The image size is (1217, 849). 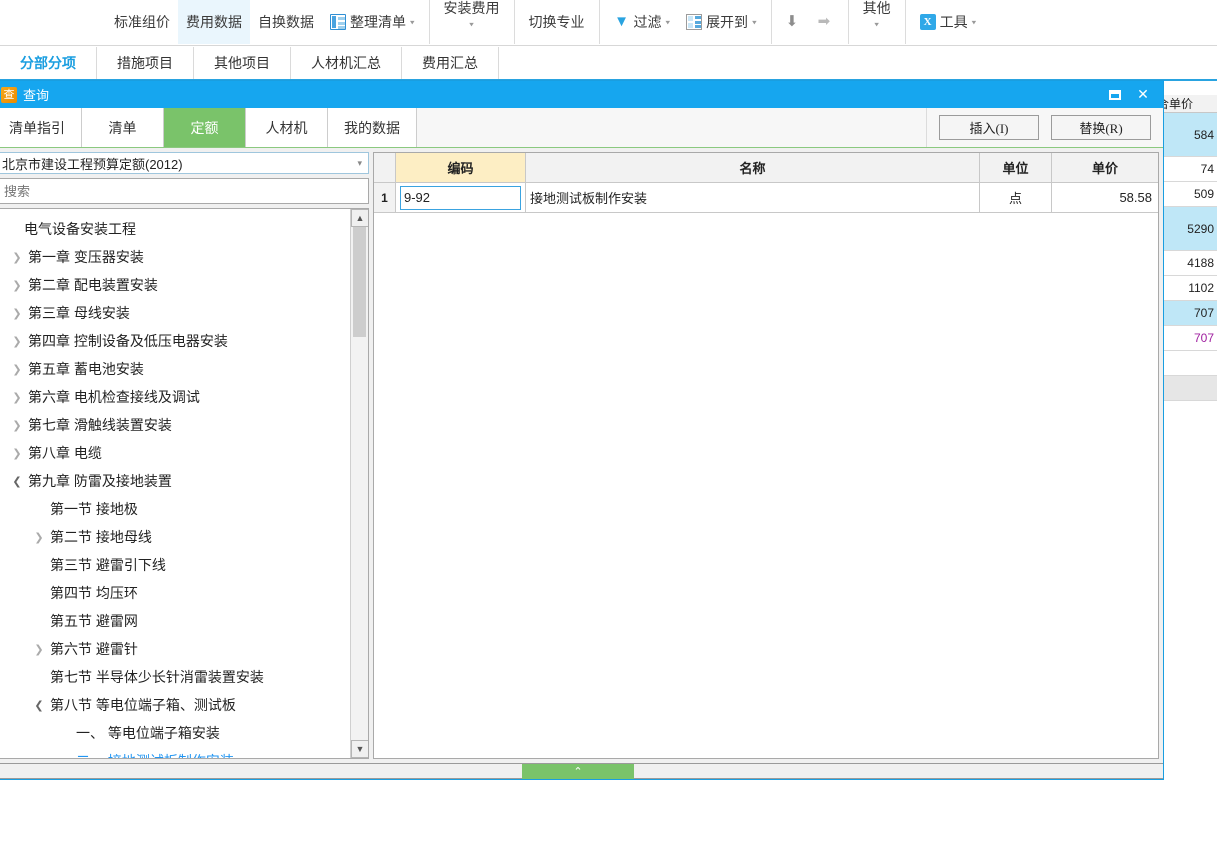 What do you see at coordinates (1016, 198) in the screenshot?
I see `row-unit-cell: 点` at bounding box center [1016, 198].